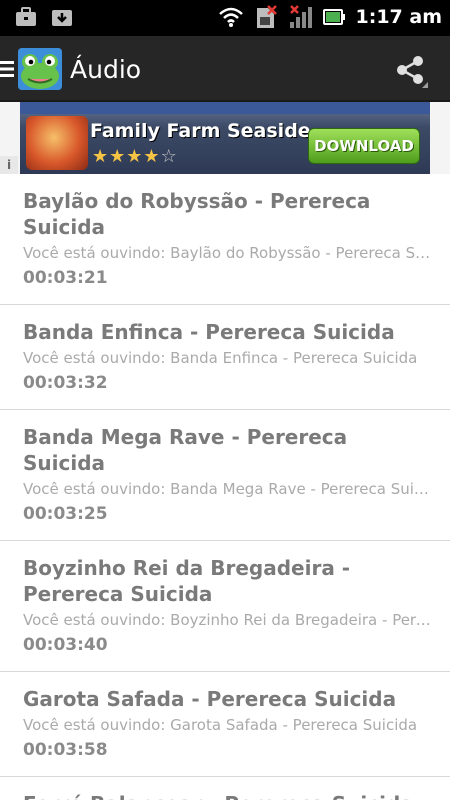 Image resolution: width=450 pixels, height=800 pixels. I want to click on battery-icon, so click(333, 17).